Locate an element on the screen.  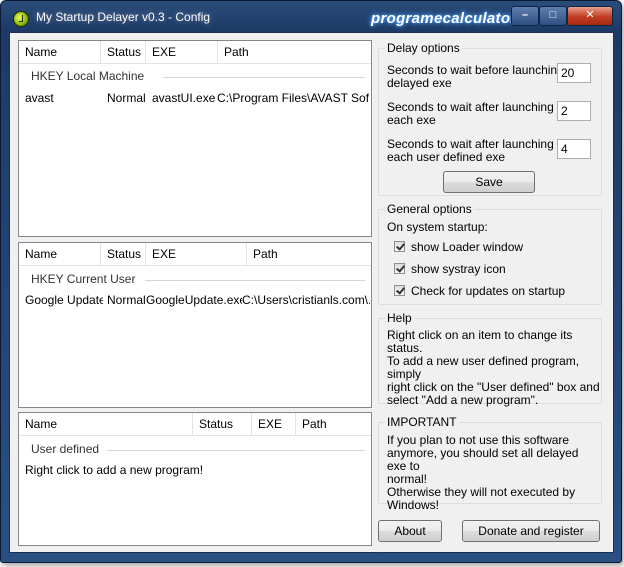
label-line: delayed exe is located at coordinates (419, 83).